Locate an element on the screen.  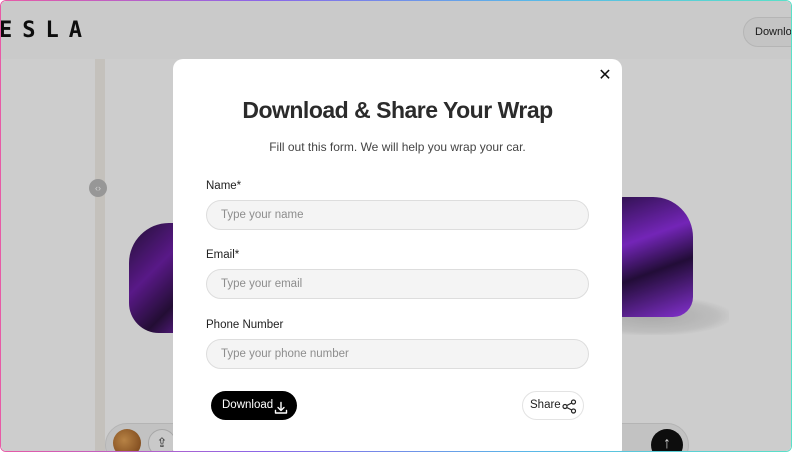
close-icon: ✕ is located at coordinates (605, 76).